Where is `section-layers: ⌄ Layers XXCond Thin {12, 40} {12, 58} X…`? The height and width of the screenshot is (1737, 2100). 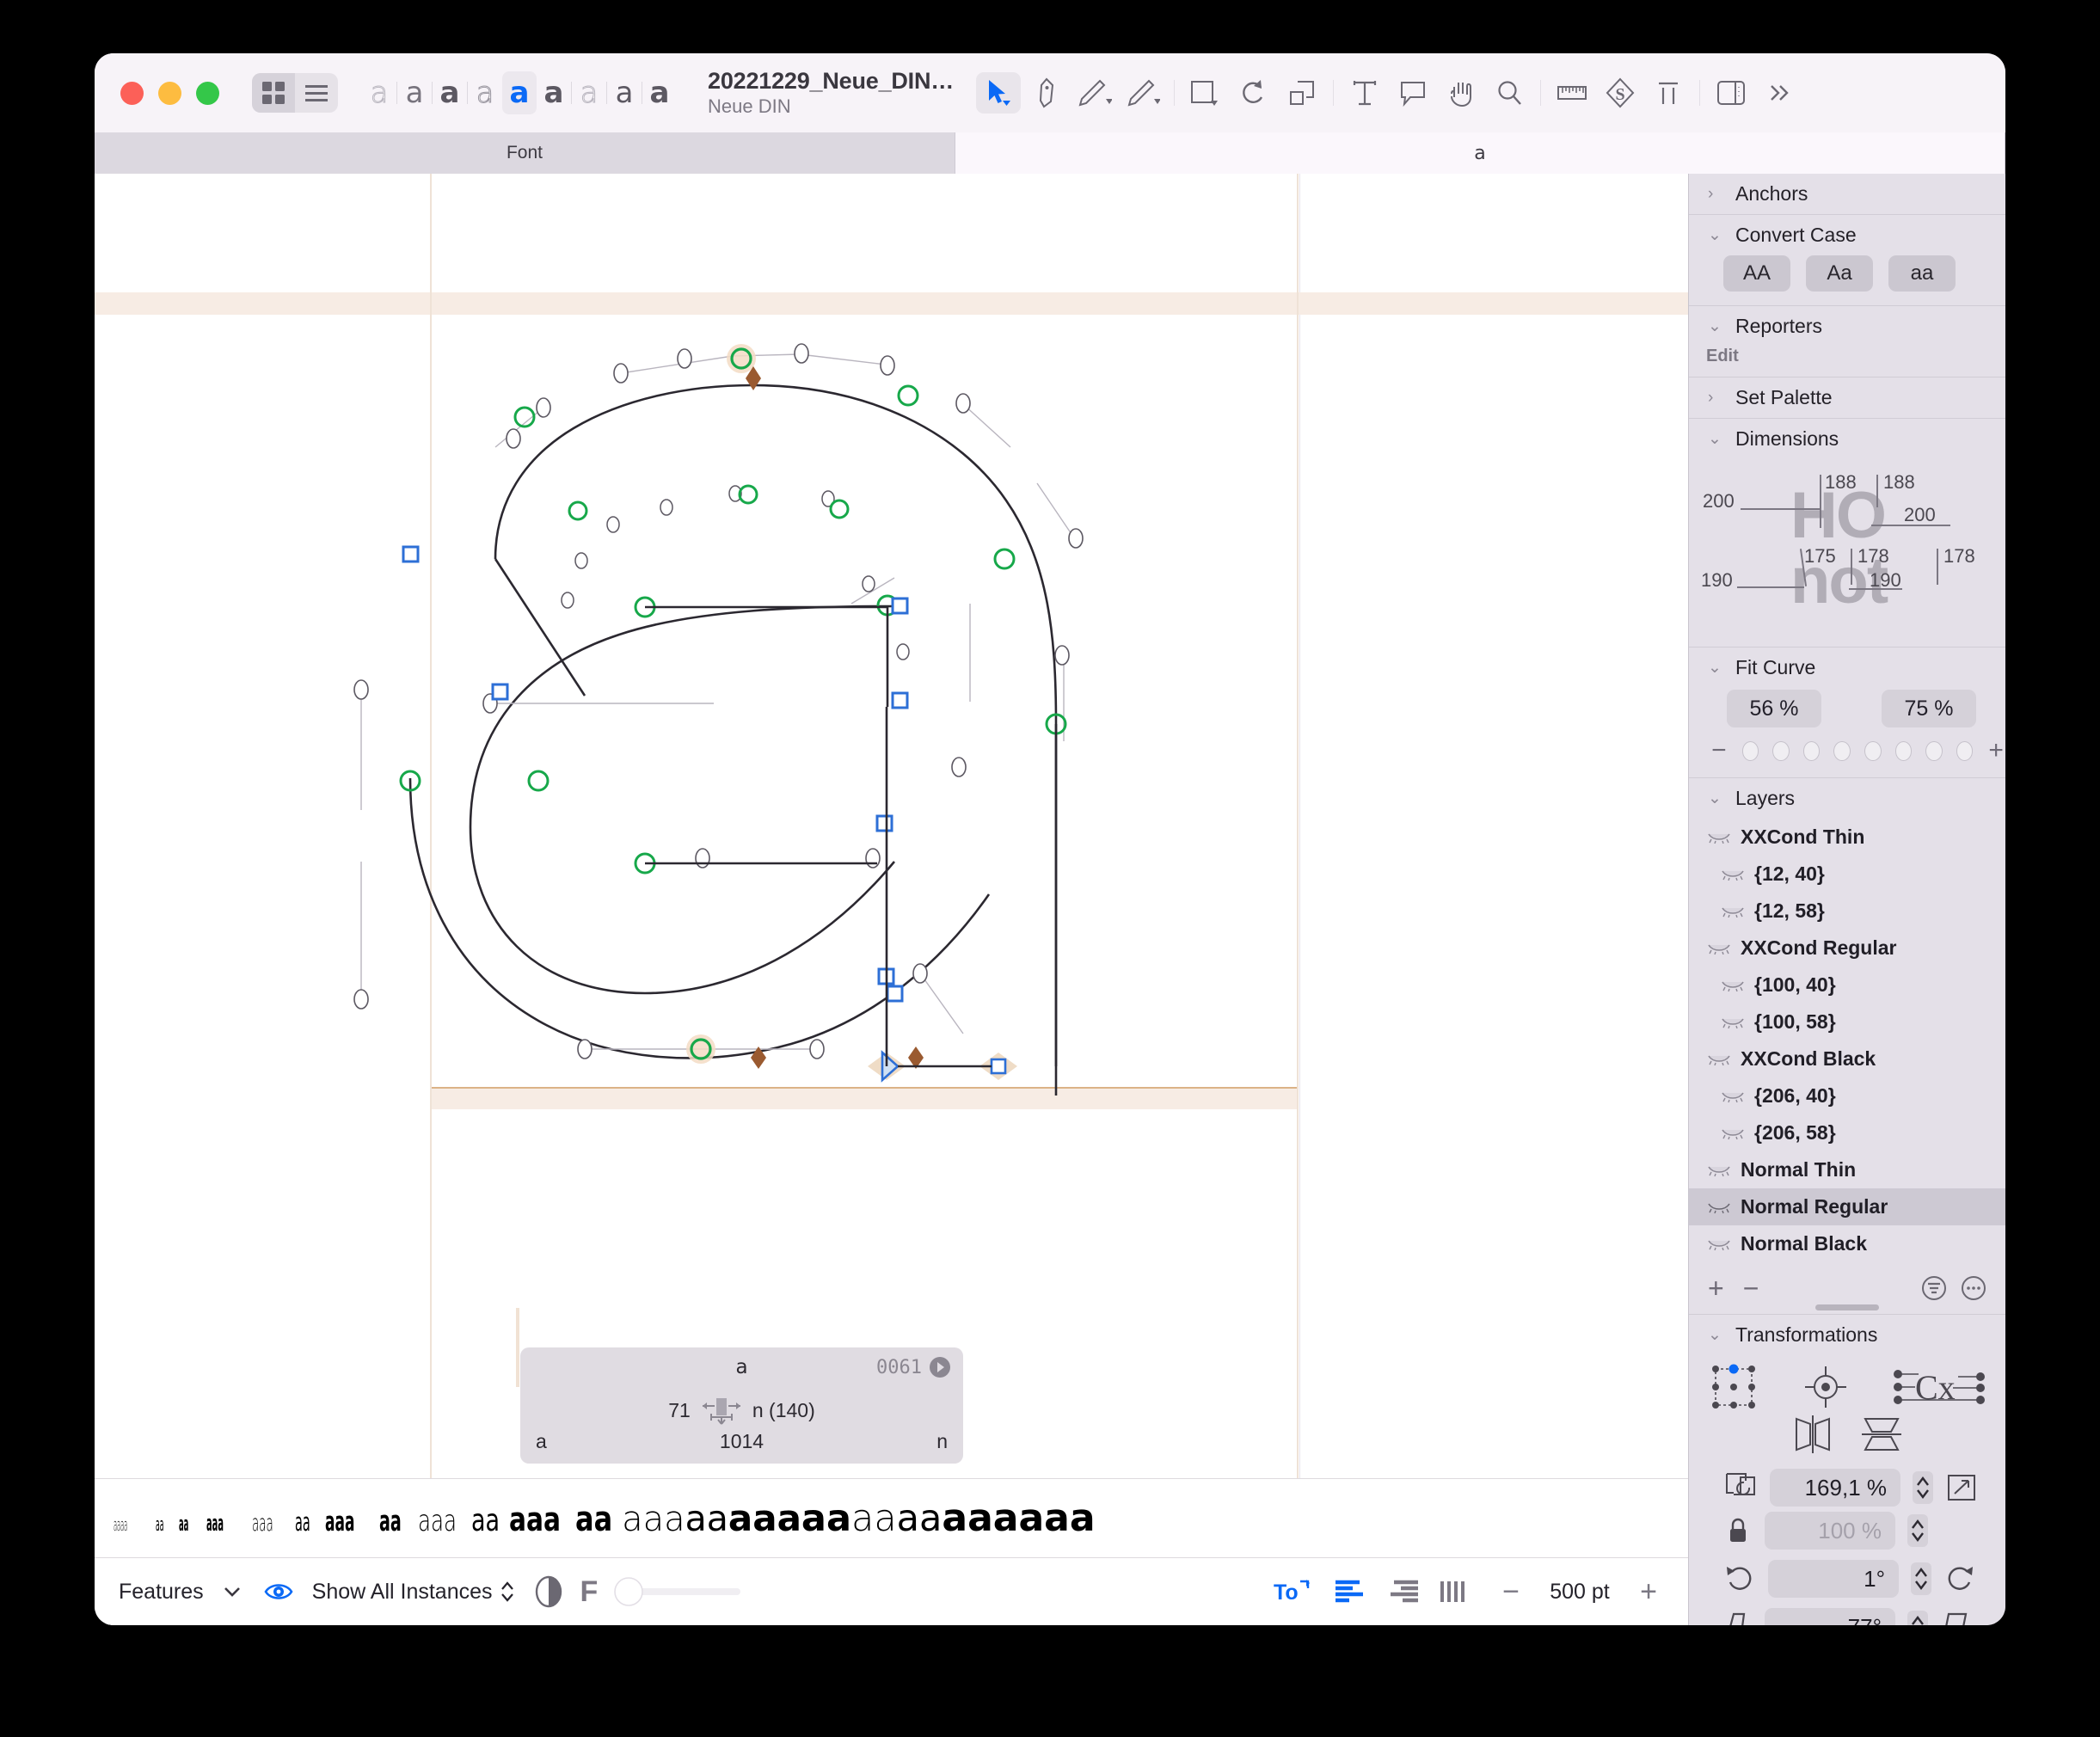 section-layers: ⌄ Layers XXCond Thin {12, 40} {12, 58} X… is located at coordinates (1847, 1046).